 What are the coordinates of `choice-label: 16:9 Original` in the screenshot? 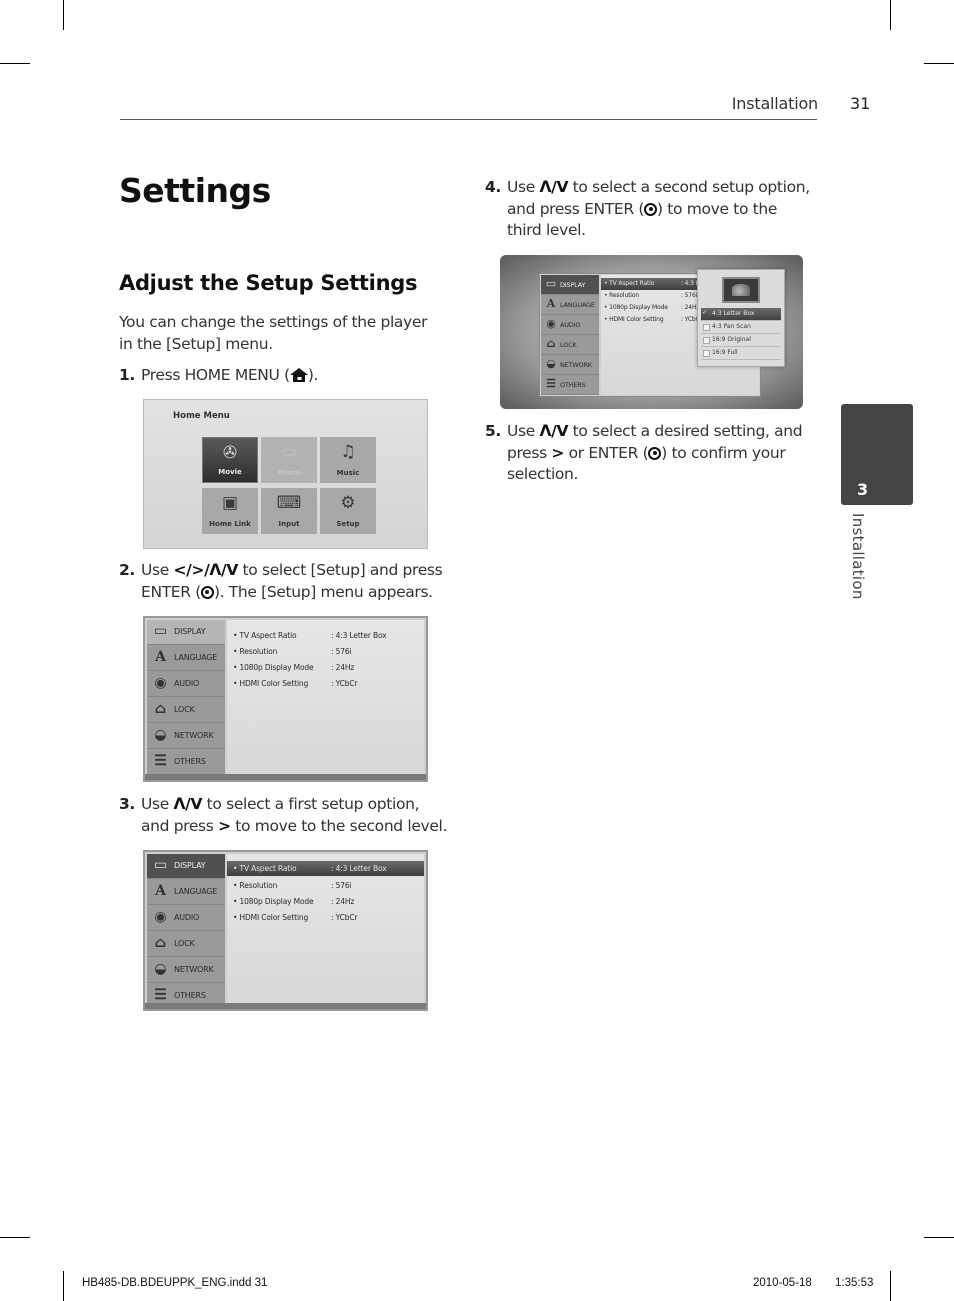 It's located at (731, 339).